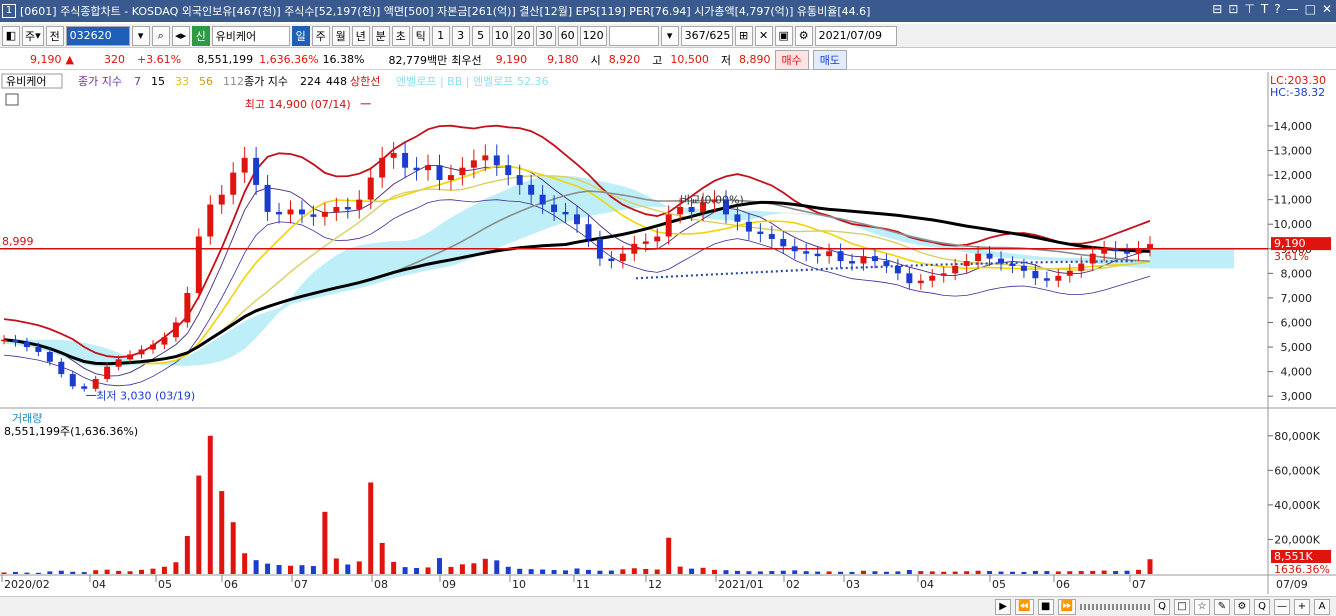 The height and width of the screenshot is (616, 1336). I want to click on price-tick-label: 11,000, so click(1293, 200).